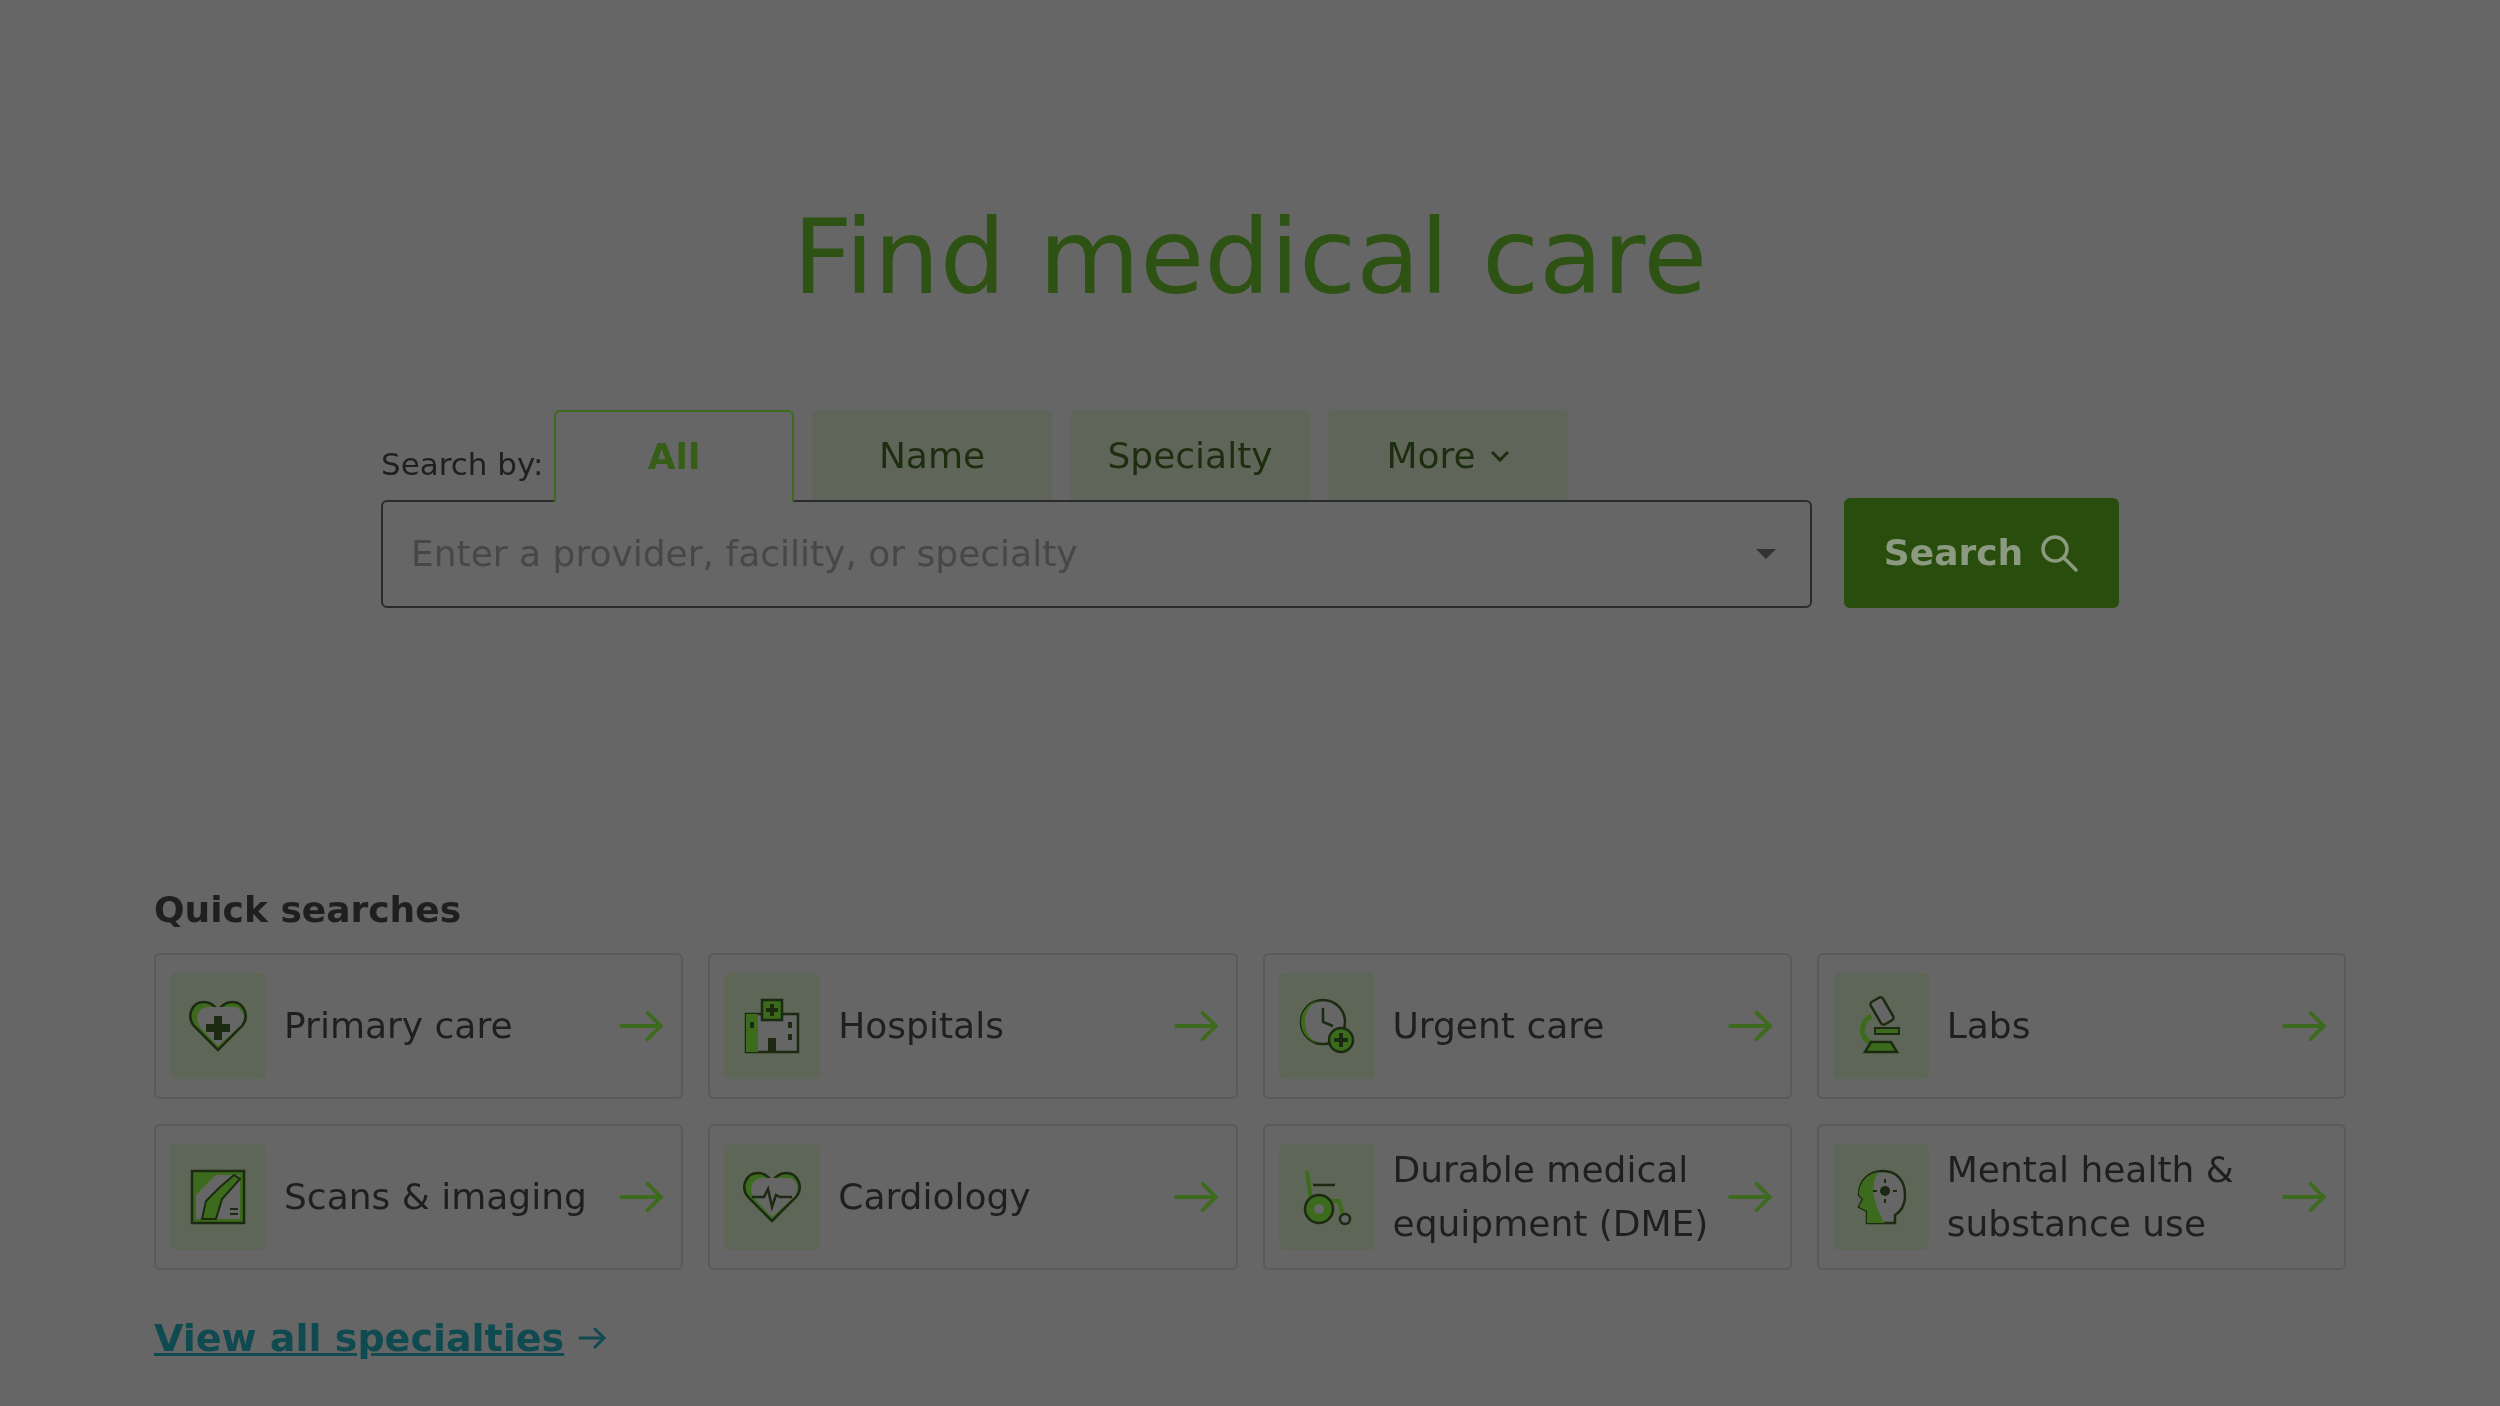  Describe the element at coordinates (932, 454) in the screenshot. I see `search-tab: Name` at that location.